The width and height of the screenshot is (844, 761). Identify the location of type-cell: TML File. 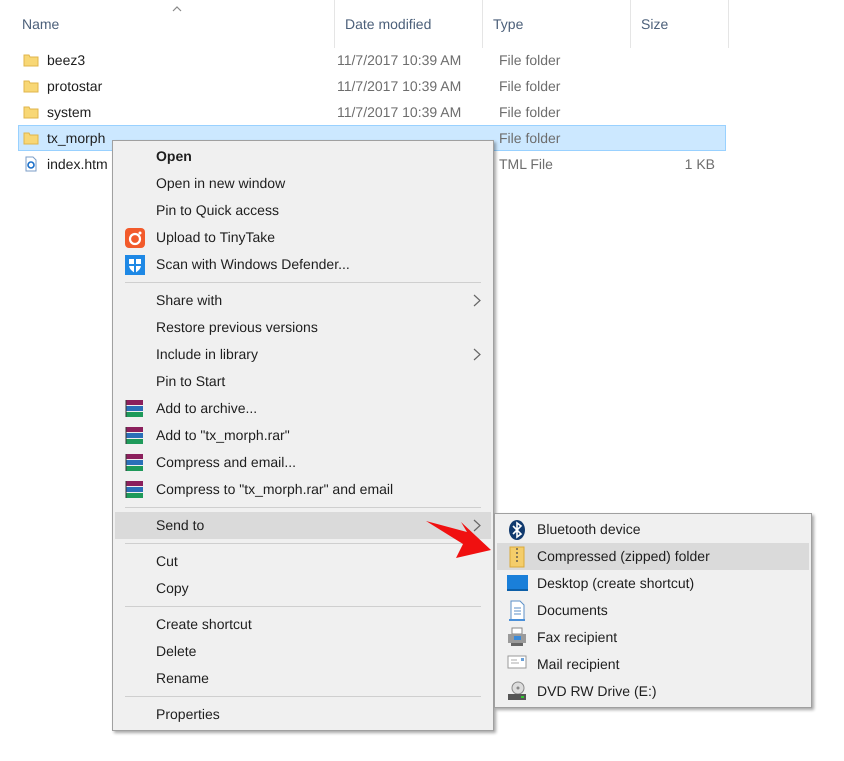
(526, 164).